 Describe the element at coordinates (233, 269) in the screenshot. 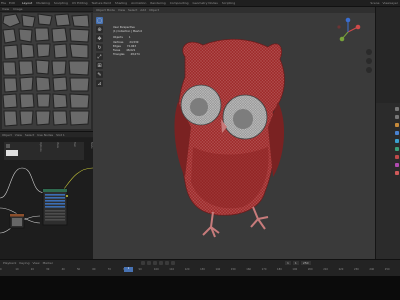

I see `ruler-tick: 150` at that location.